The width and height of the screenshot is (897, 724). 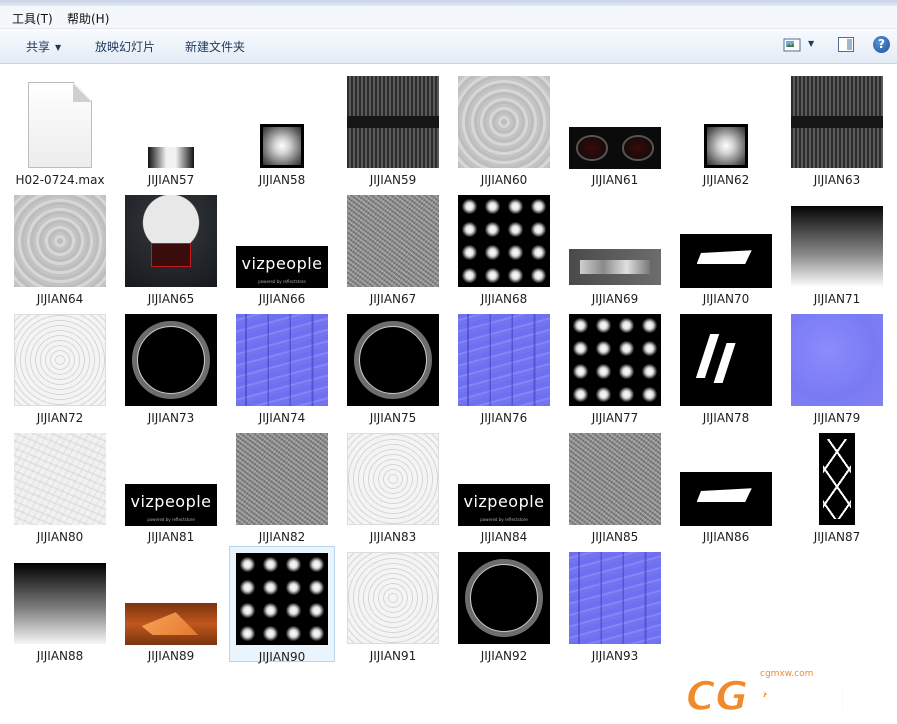 What do you see at coordinates (171, 656) in the screenshot?
I see `file-name: JIJIAN89` at bounding box center [171, 656].